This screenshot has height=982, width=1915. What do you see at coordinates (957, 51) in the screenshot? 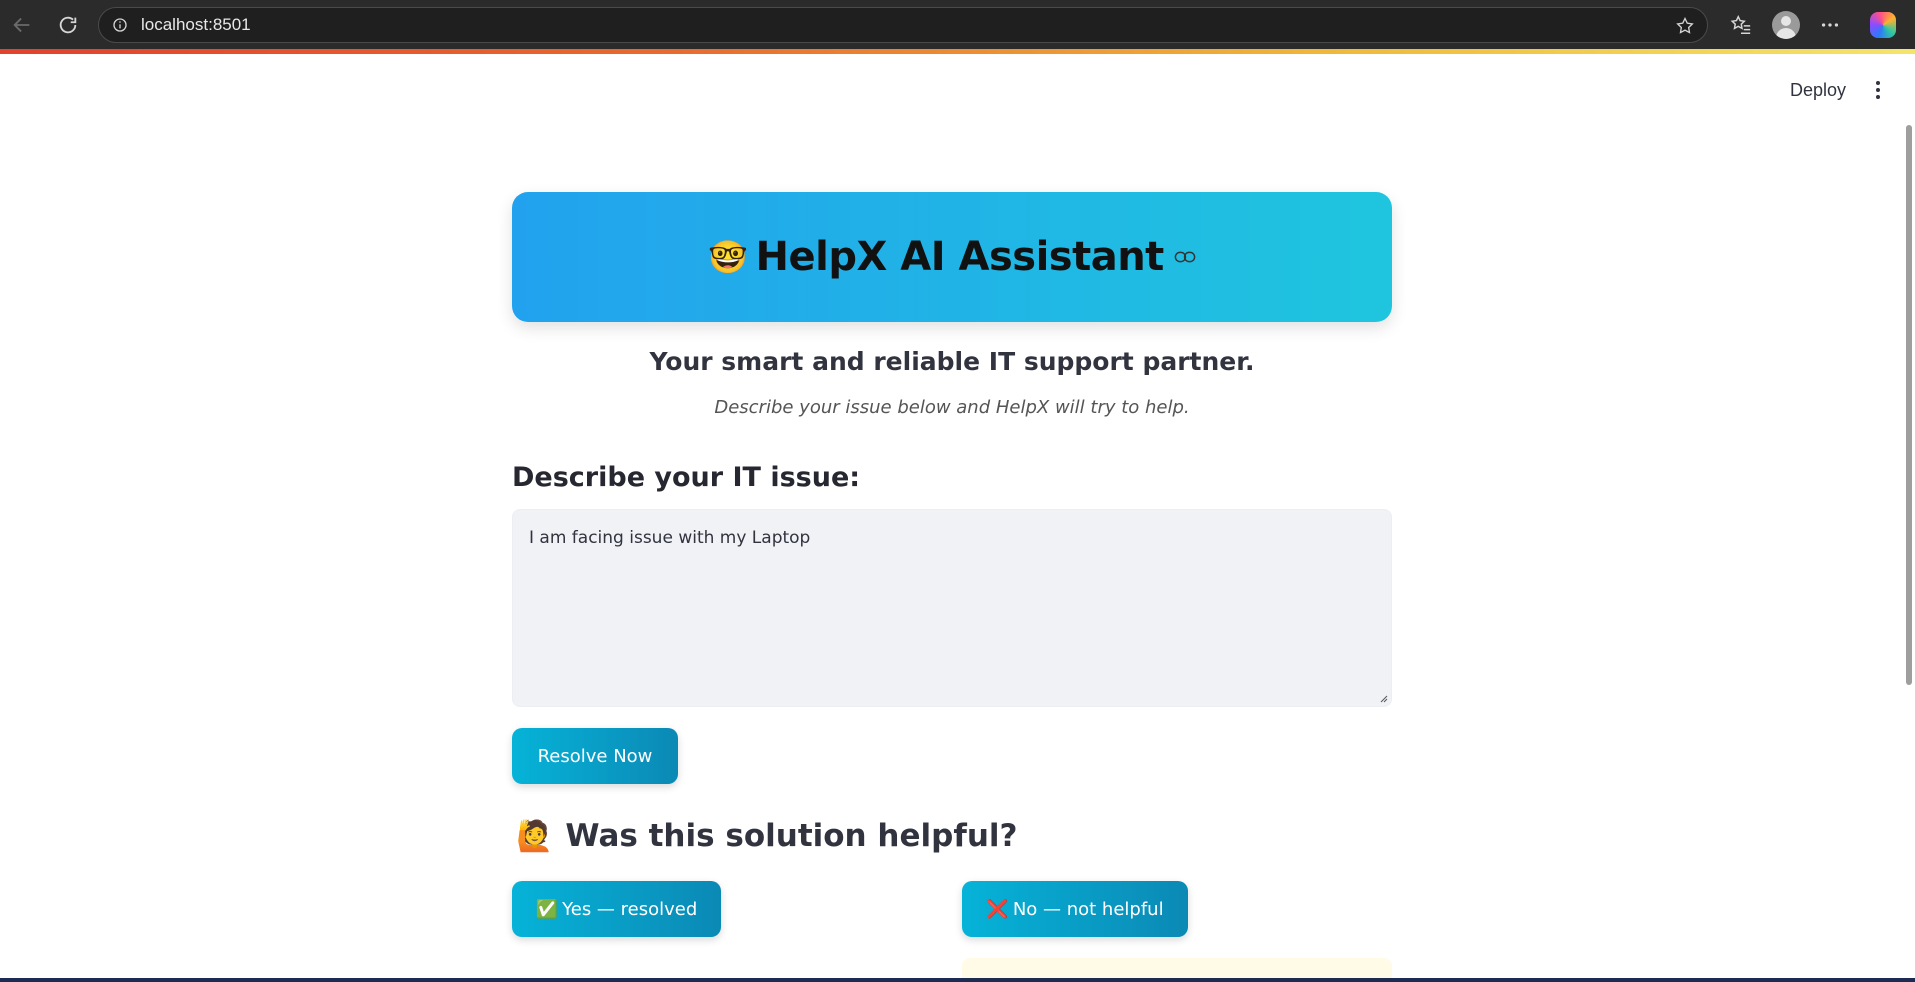
I see `app-accent-bar` at bounding box center [957, 51].